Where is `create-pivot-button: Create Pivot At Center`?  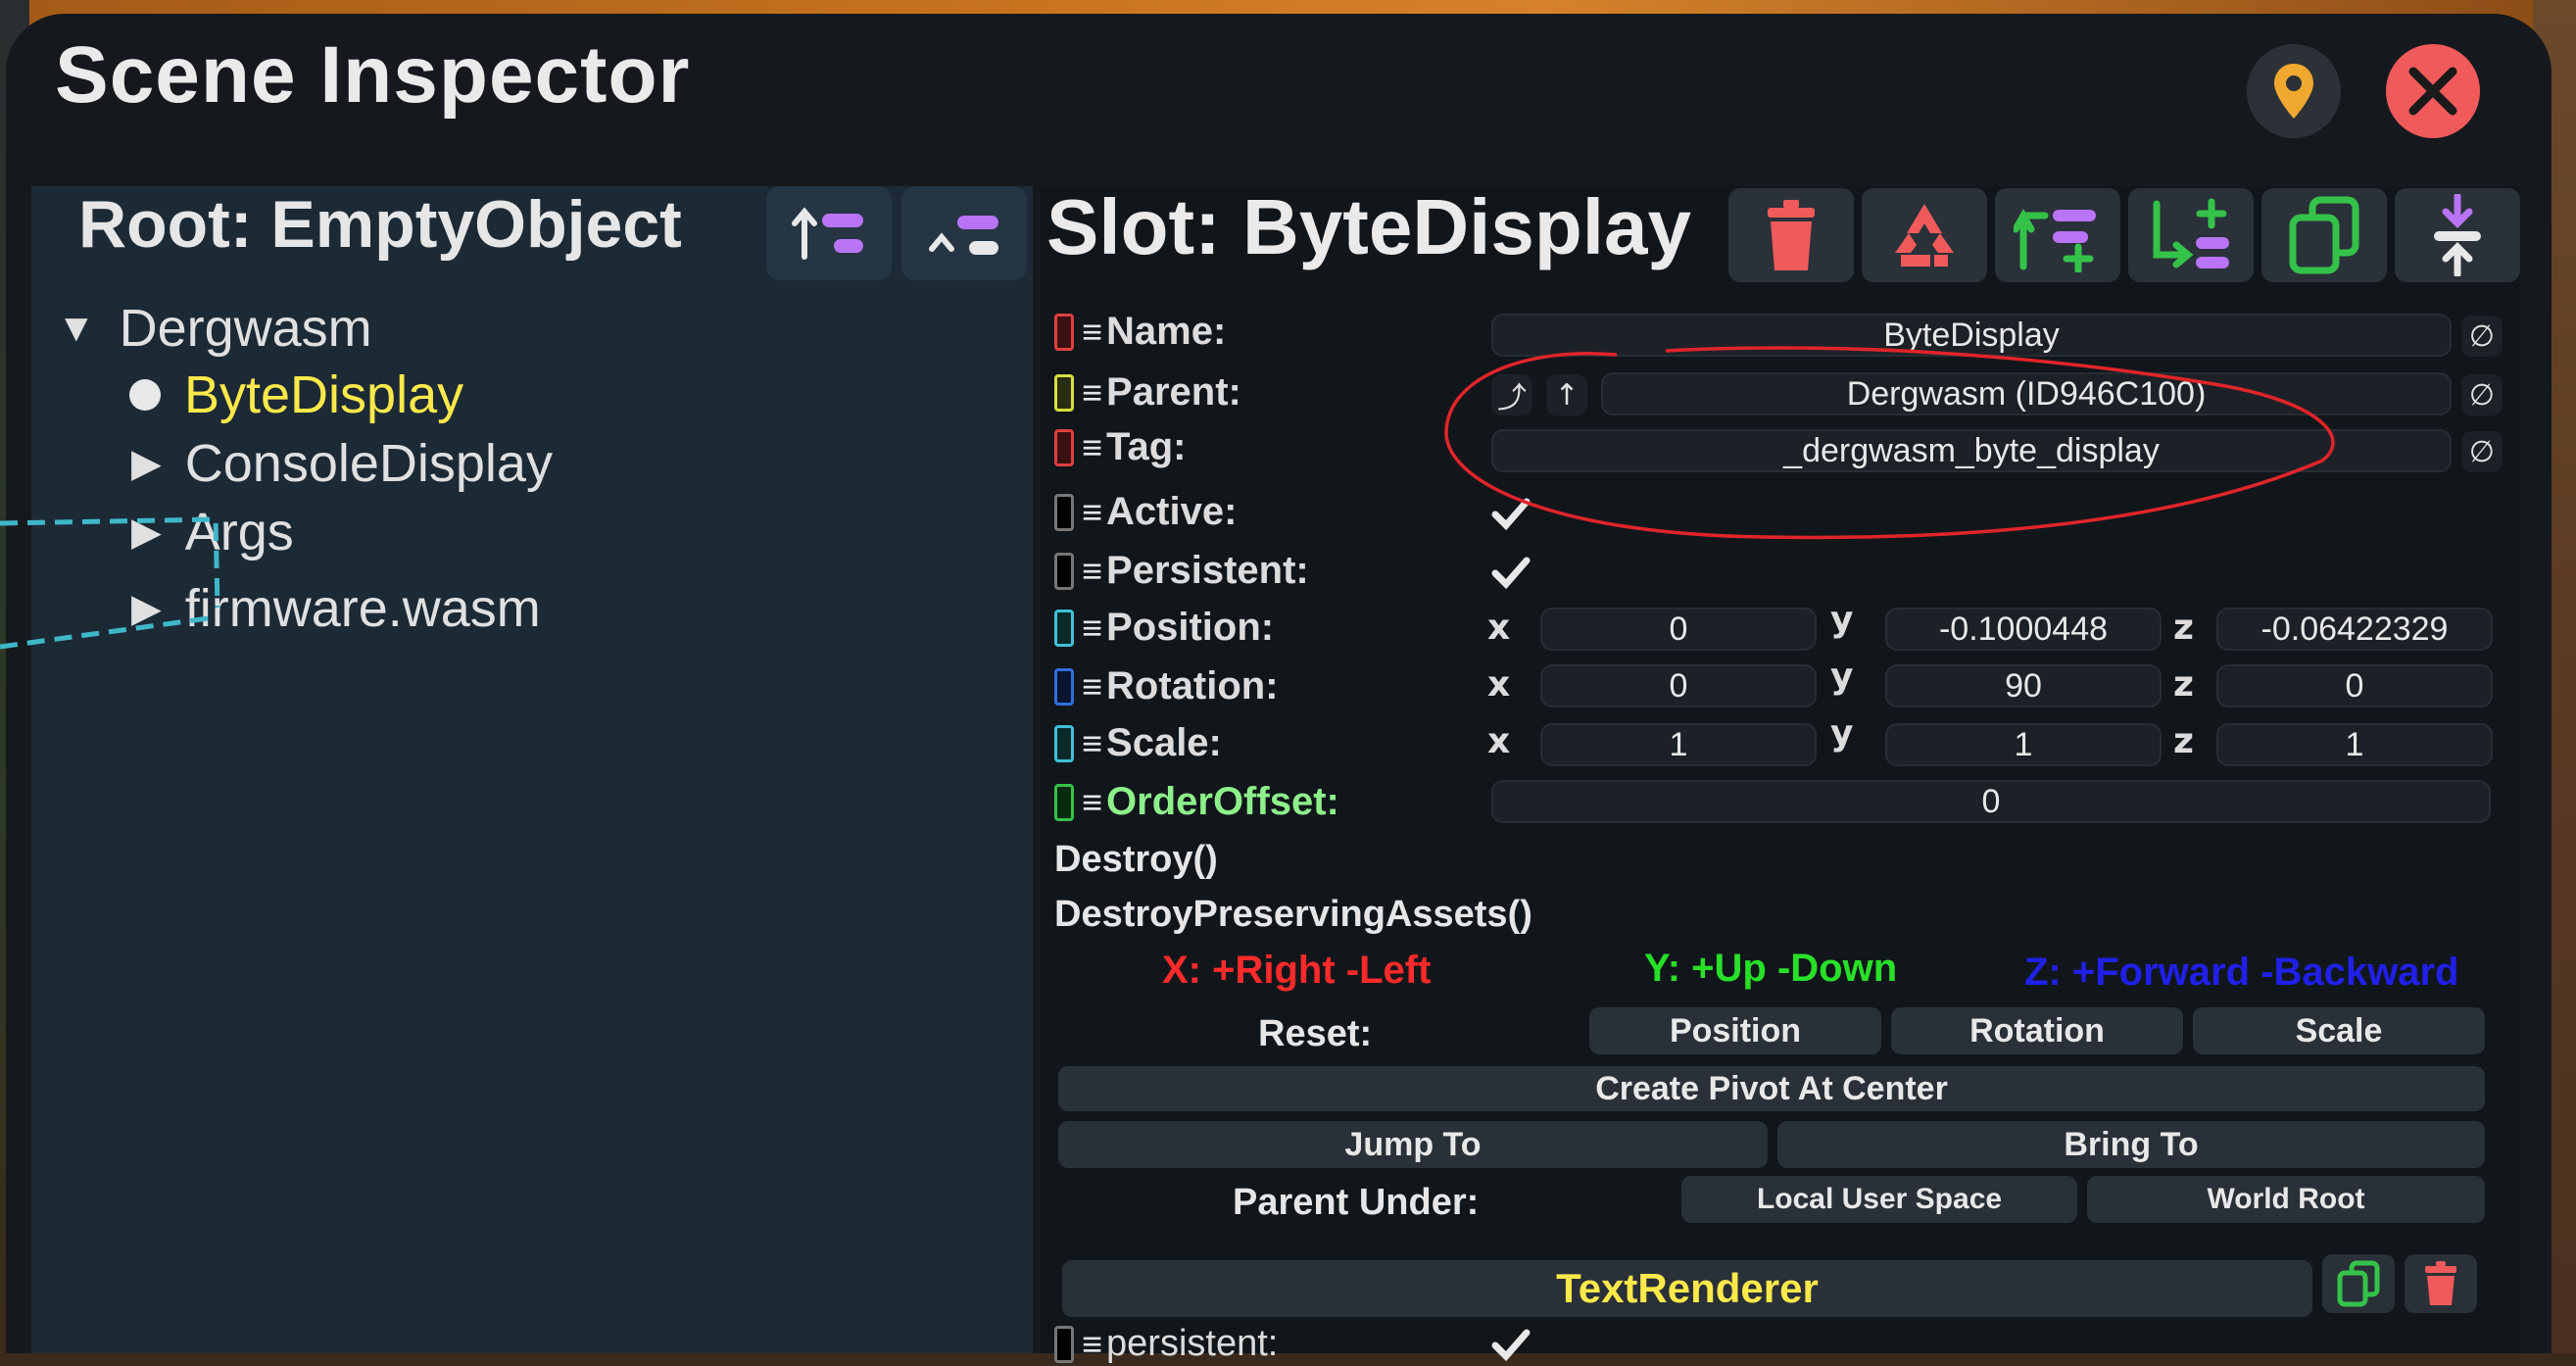
create-pivot-button: Create Pivot At Center is located at coordinates (1771, 1088).